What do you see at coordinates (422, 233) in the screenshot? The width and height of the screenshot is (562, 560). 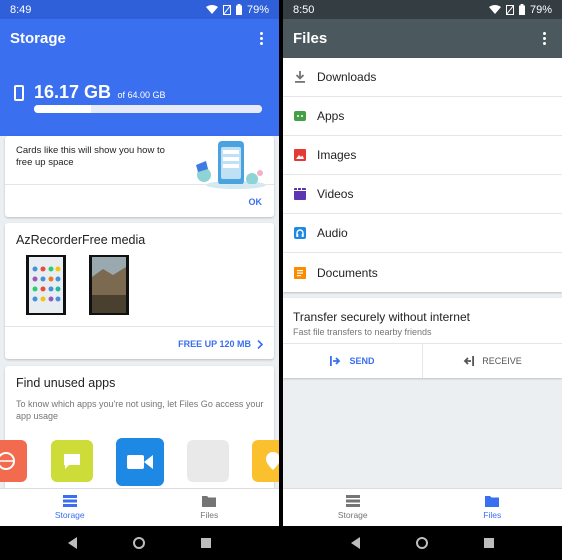 I see `category-audio: Audio` at bounding box center [422, 233].